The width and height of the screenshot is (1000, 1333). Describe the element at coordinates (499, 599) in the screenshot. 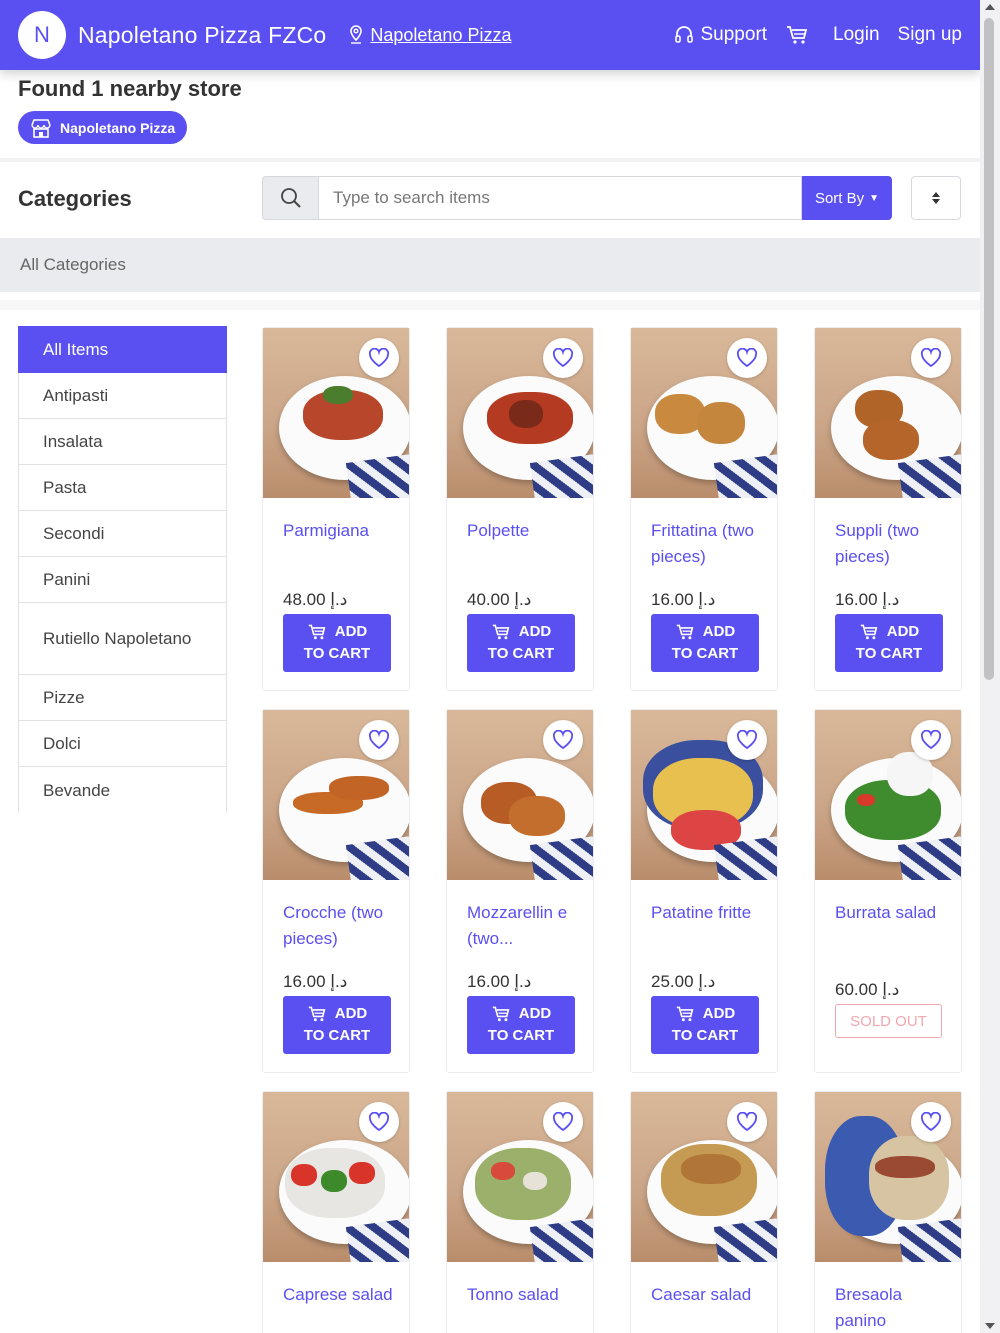

I see `product-price: 40.00 د.إ` at that location.